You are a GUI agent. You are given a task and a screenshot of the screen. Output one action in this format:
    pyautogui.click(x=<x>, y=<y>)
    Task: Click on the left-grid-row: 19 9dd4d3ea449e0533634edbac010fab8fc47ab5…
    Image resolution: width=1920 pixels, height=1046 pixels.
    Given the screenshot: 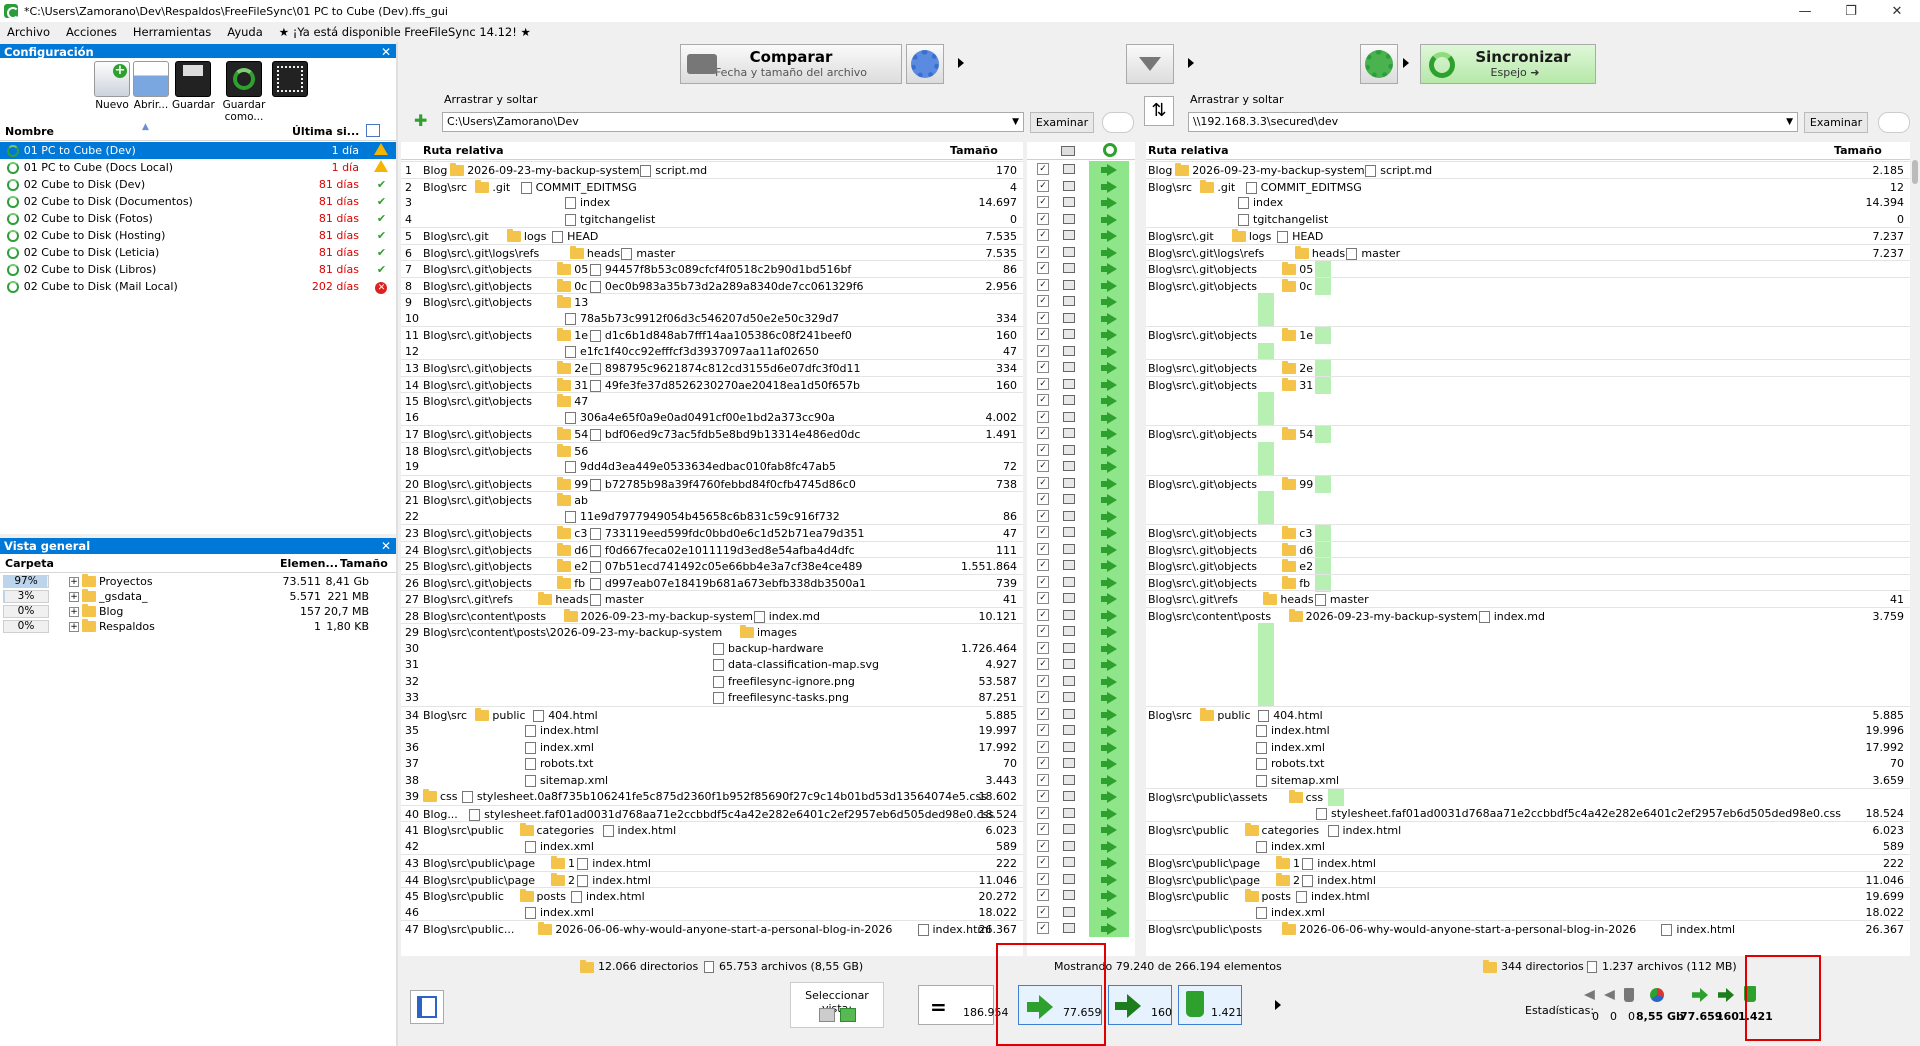 What is the action you would take?
    pyautogui.click(x=712, y=466)
    